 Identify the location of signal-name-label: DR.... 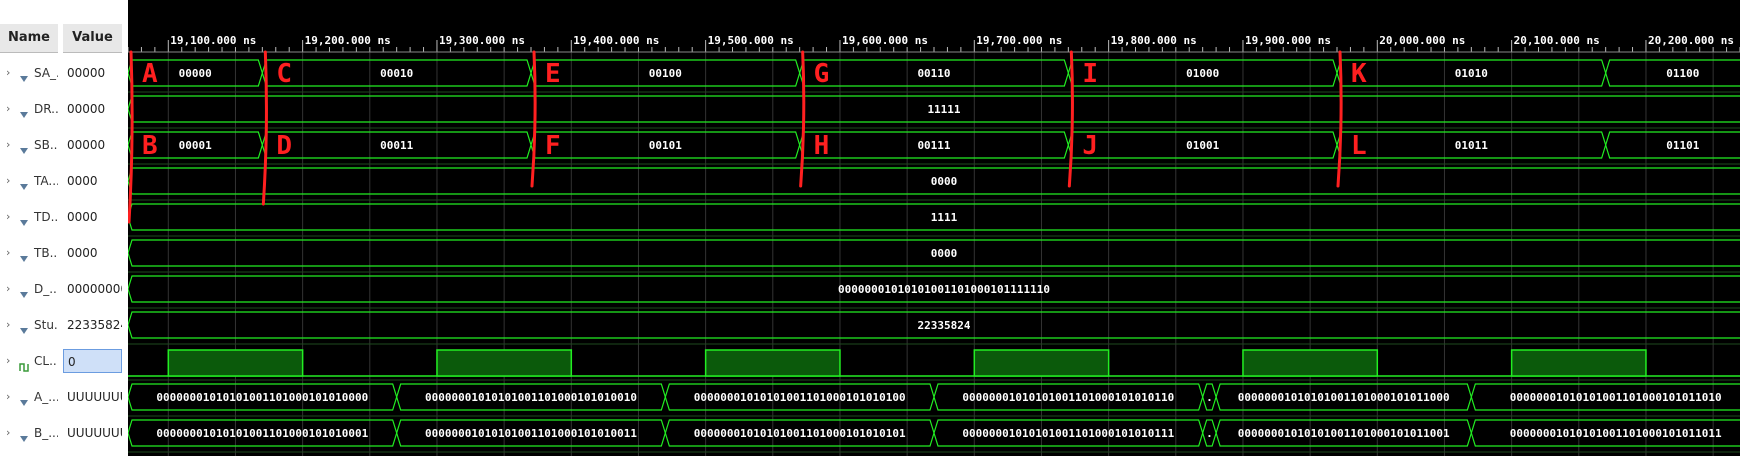
(46, 109).